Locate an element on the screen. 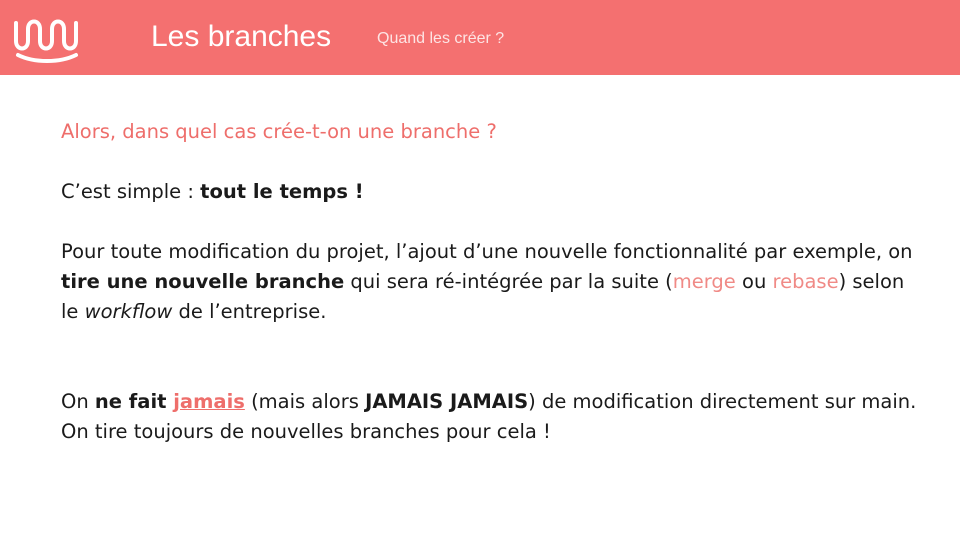 Image resolution: width=960 pixels, height=540 pixels. modif-text-4: de l’entreprise. is located at coordinates (249, 311).